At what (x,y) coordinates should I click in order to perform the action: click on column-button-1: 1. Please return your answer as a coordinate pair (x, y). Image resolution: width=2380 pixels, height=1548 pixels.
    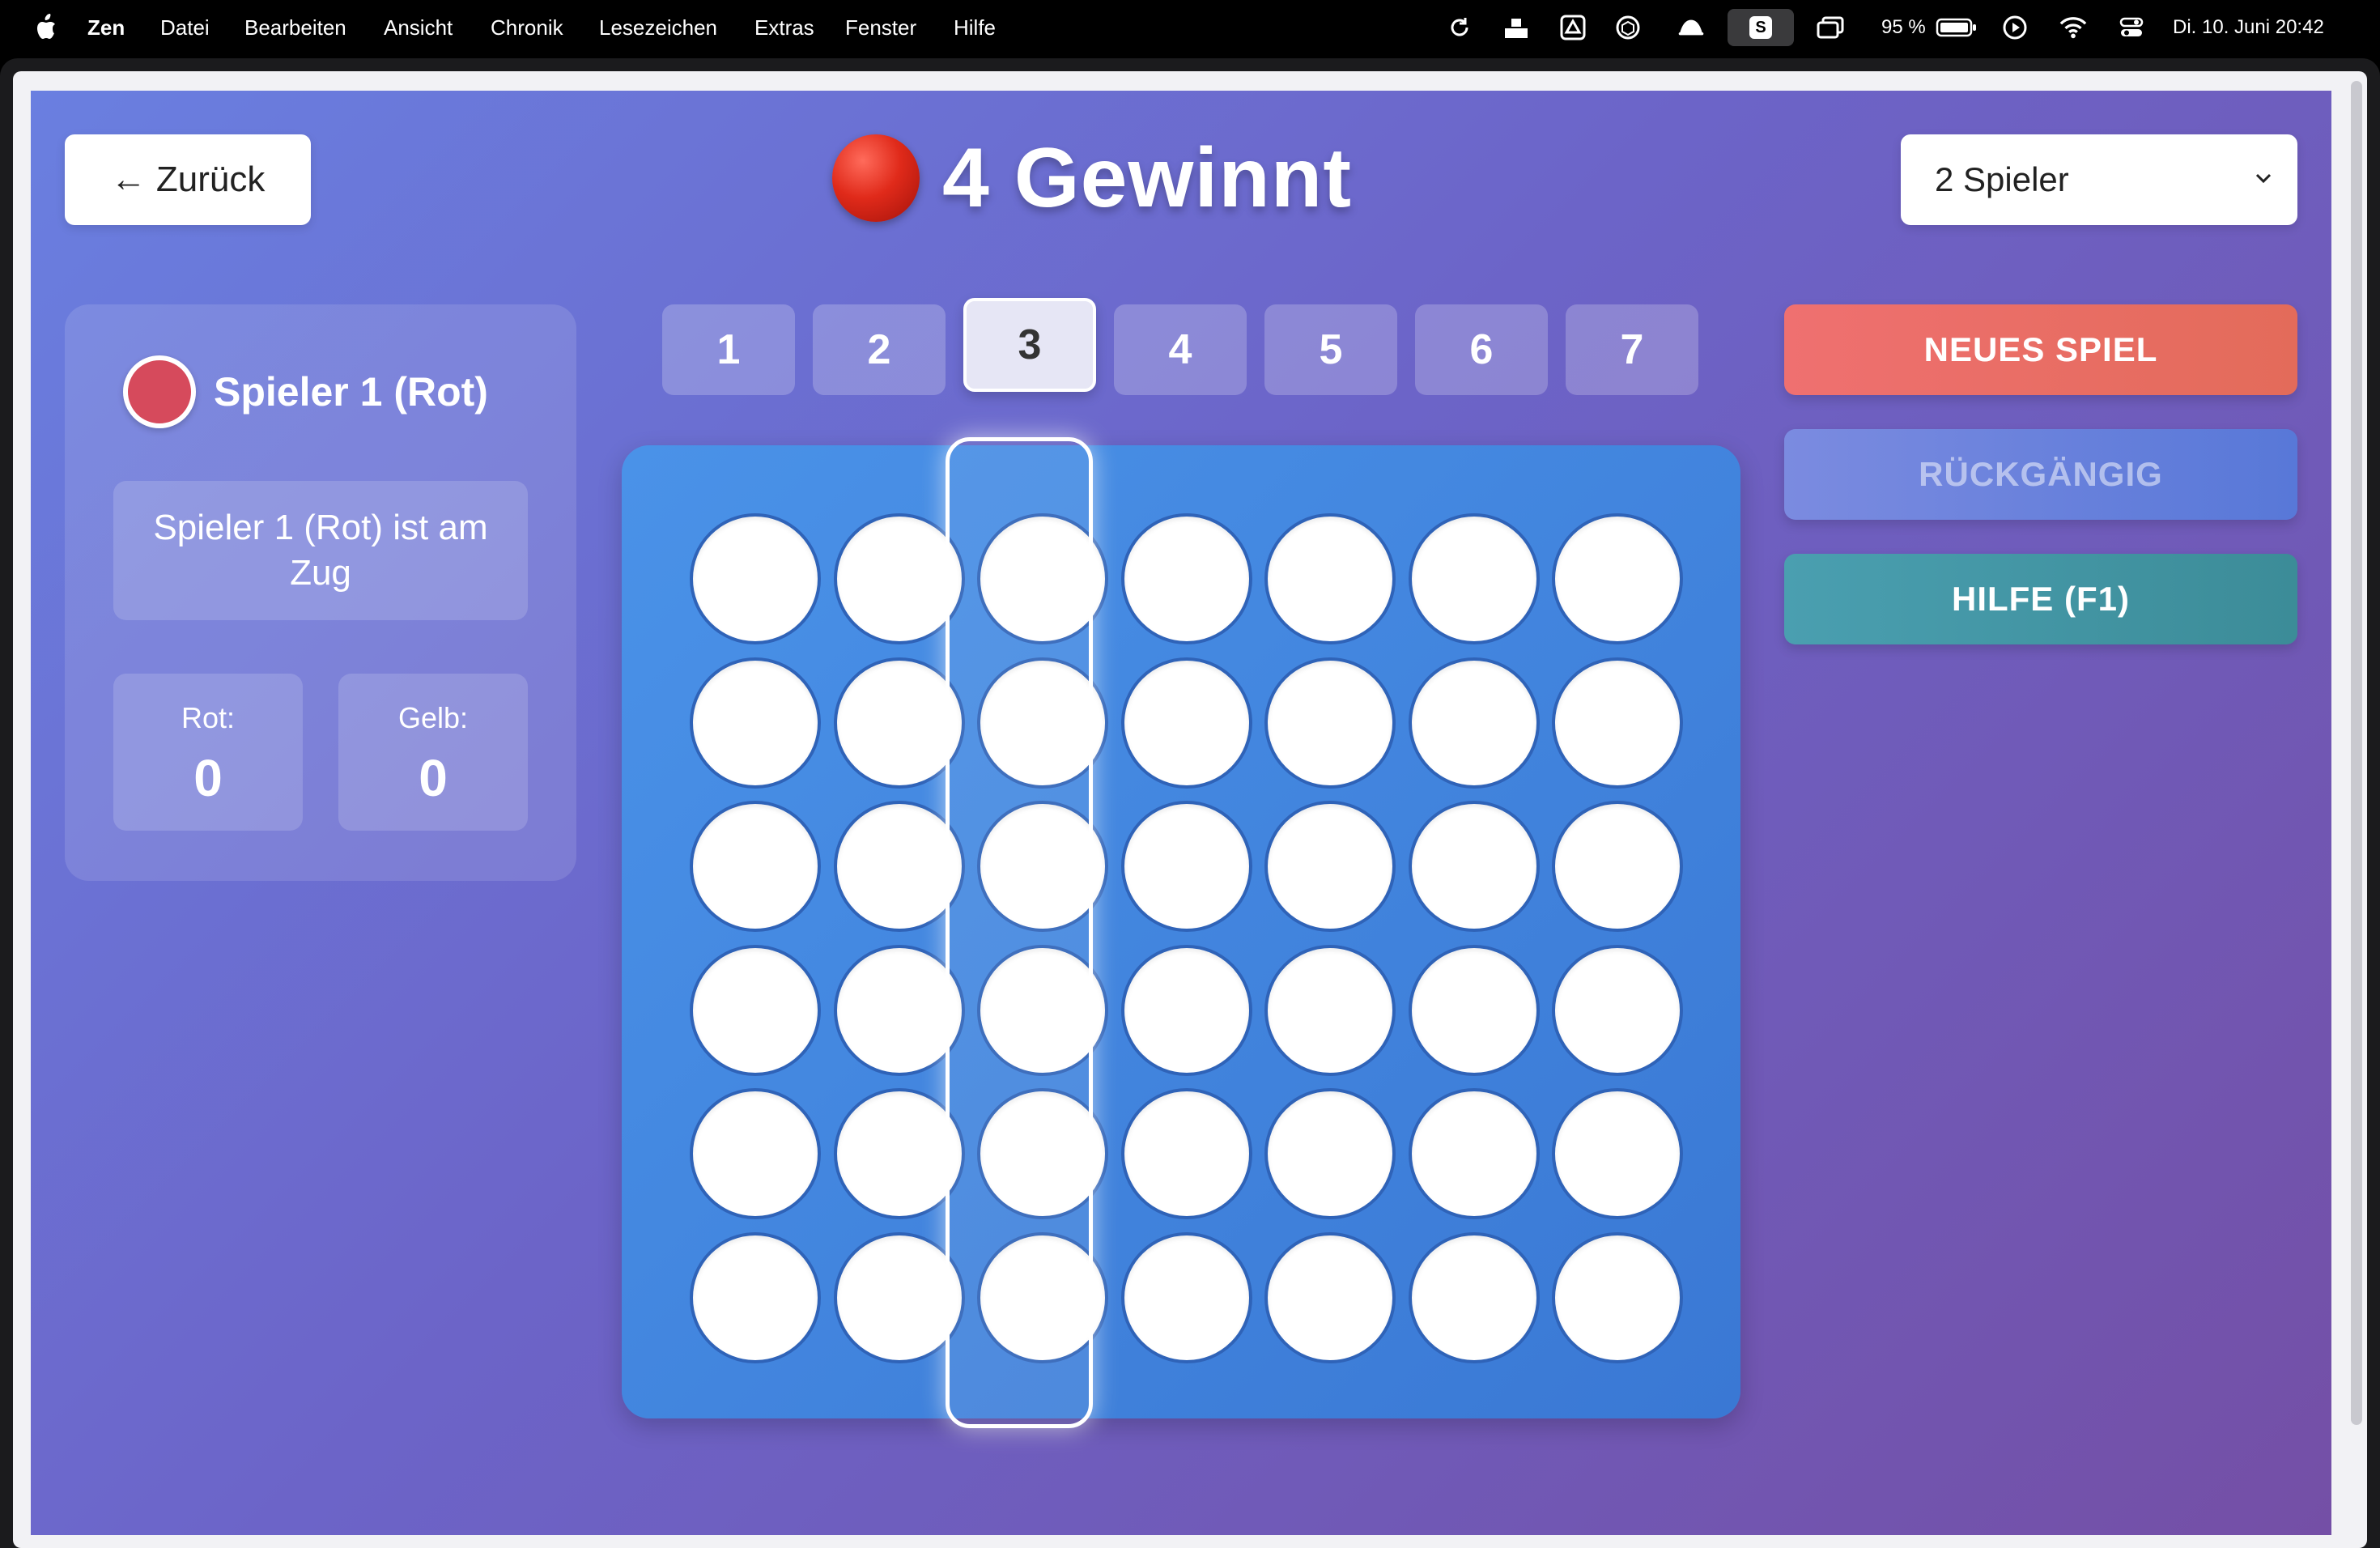
    Looking at the image, I should click on (729, 349).